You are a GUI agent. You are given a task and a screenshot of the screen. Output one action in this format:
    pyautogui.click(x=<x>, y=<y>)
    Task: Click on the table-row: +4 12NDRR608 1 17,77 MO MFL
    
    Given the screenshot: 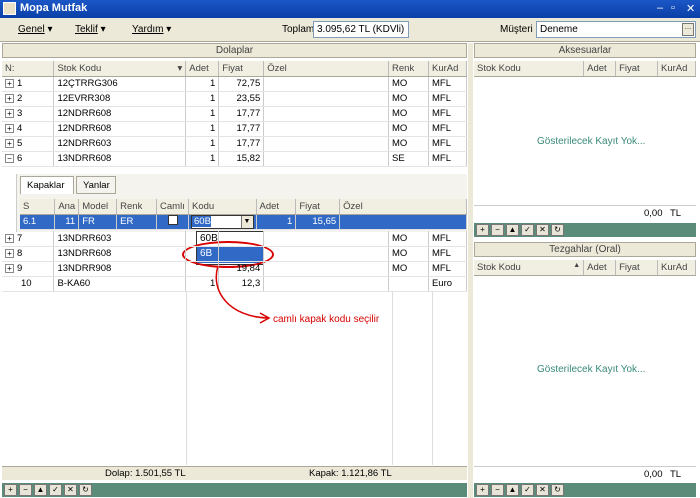 What is the action you would take?
    pyautogui.click(x=235, y=129)
    